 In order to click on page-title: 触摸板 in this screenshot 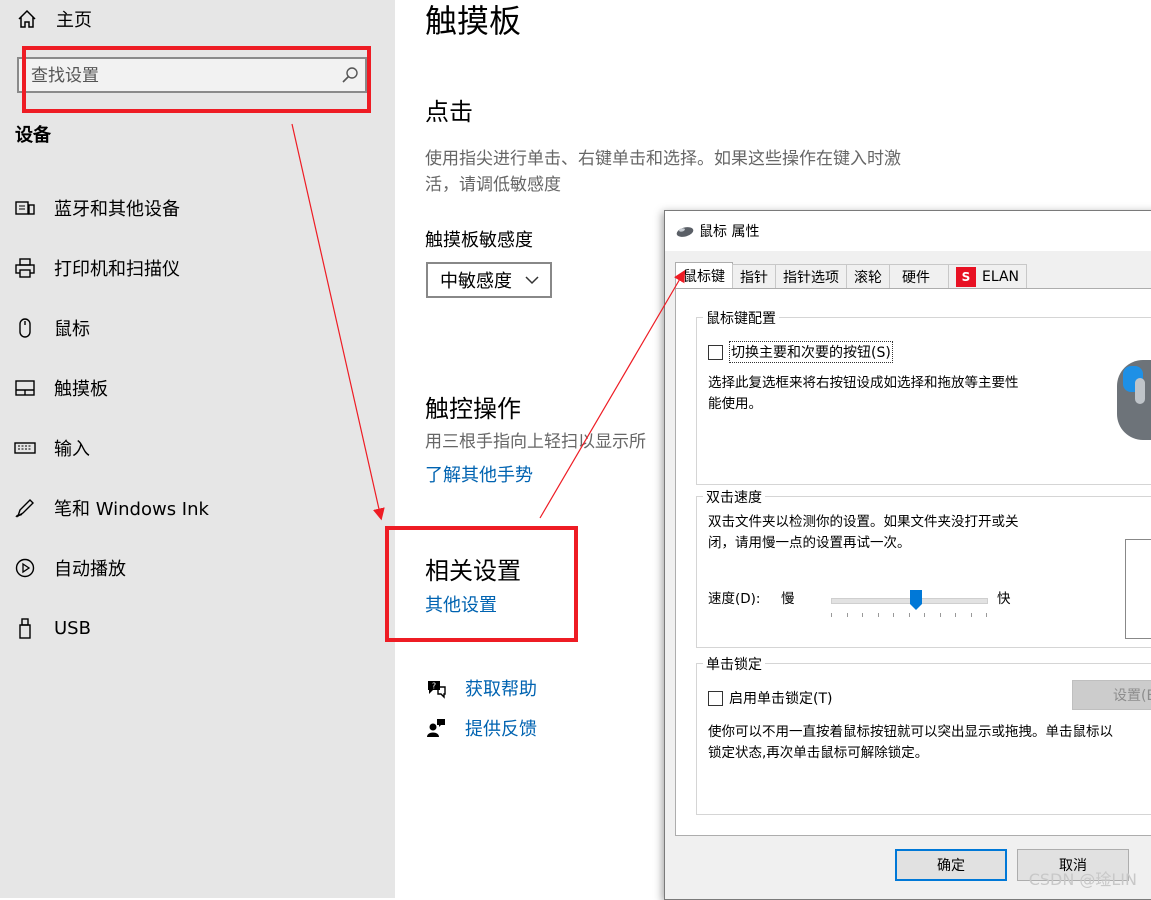, I will do `click(473, 21)`.